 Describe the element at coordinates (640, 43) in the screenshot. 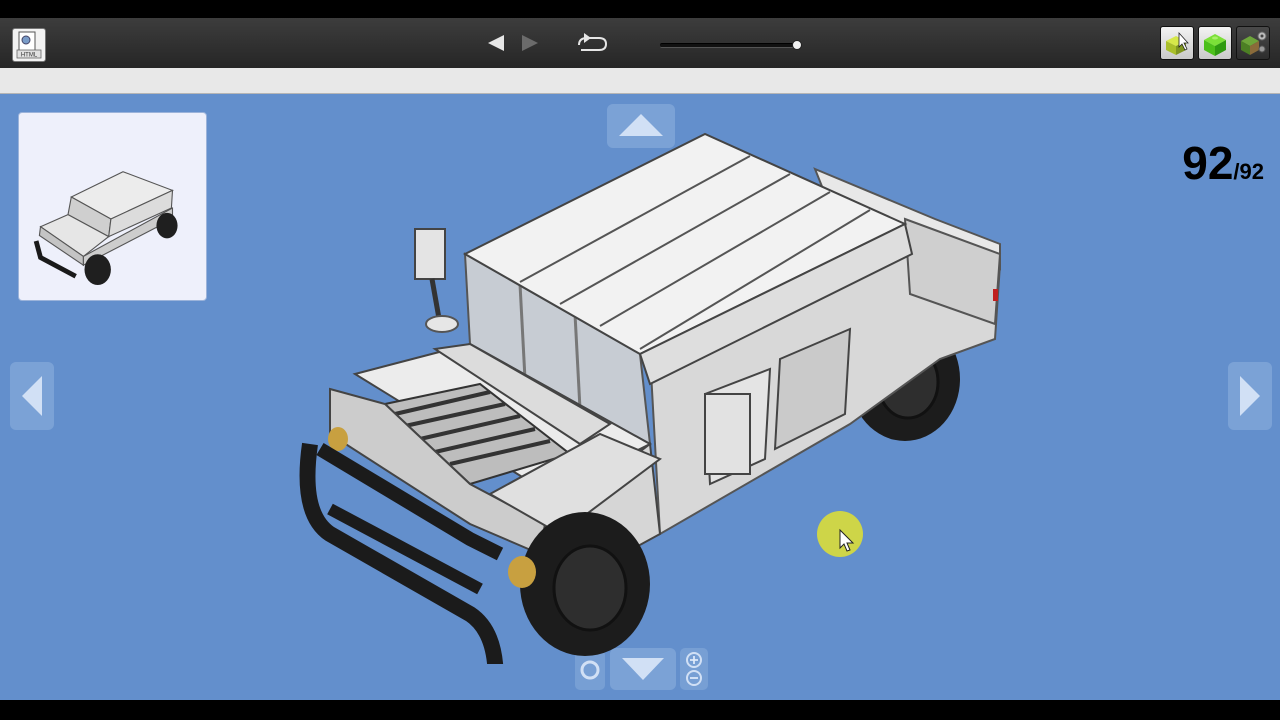

I see `toolbar: HTML` at that location.